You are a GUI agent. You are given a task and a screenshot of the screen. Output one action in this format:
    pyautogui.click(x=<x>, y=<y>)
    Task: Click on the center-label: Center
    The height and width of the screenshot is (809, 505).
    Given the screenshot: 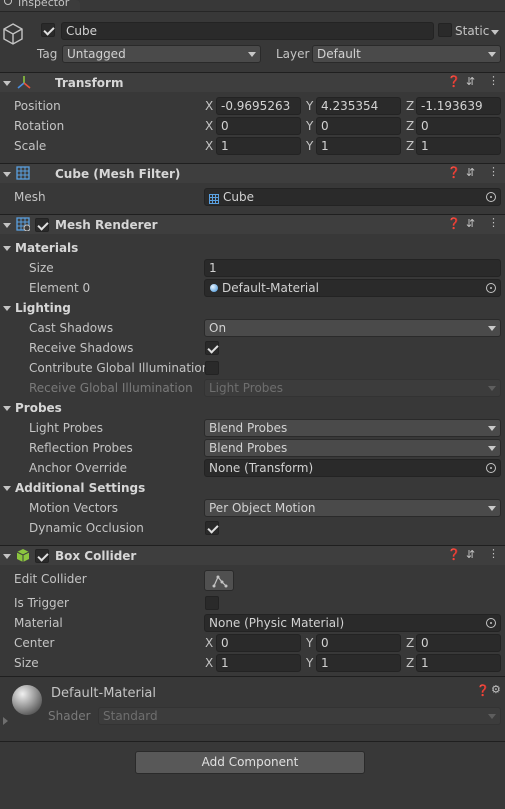 What is the action you would take?
    pyautogui.click(x=34, y=643)
    